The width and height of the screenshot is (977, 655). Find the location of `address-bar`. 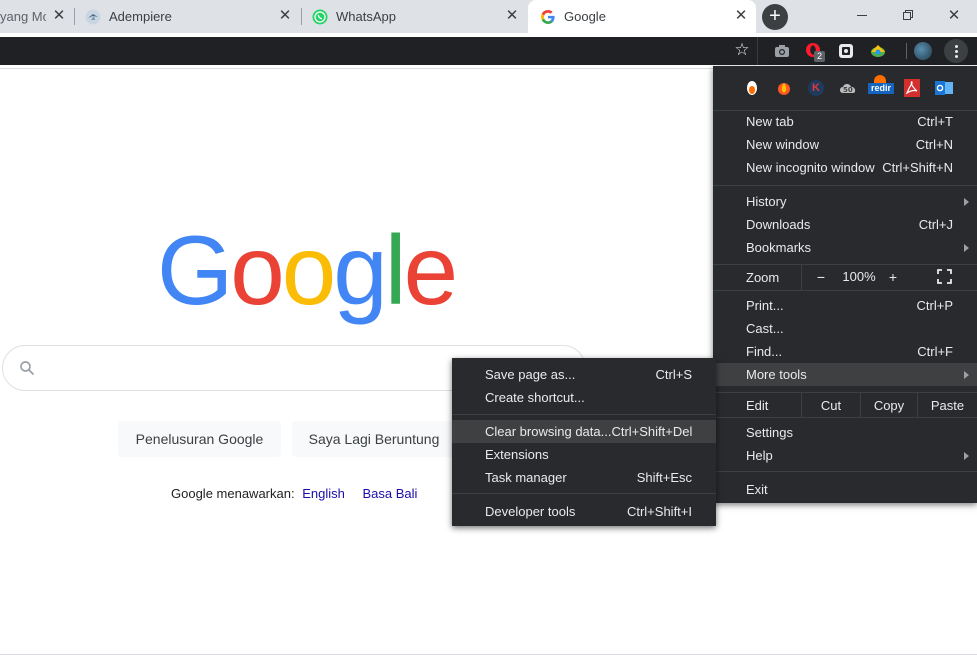

address-bar is located at coordinates (379, 51).